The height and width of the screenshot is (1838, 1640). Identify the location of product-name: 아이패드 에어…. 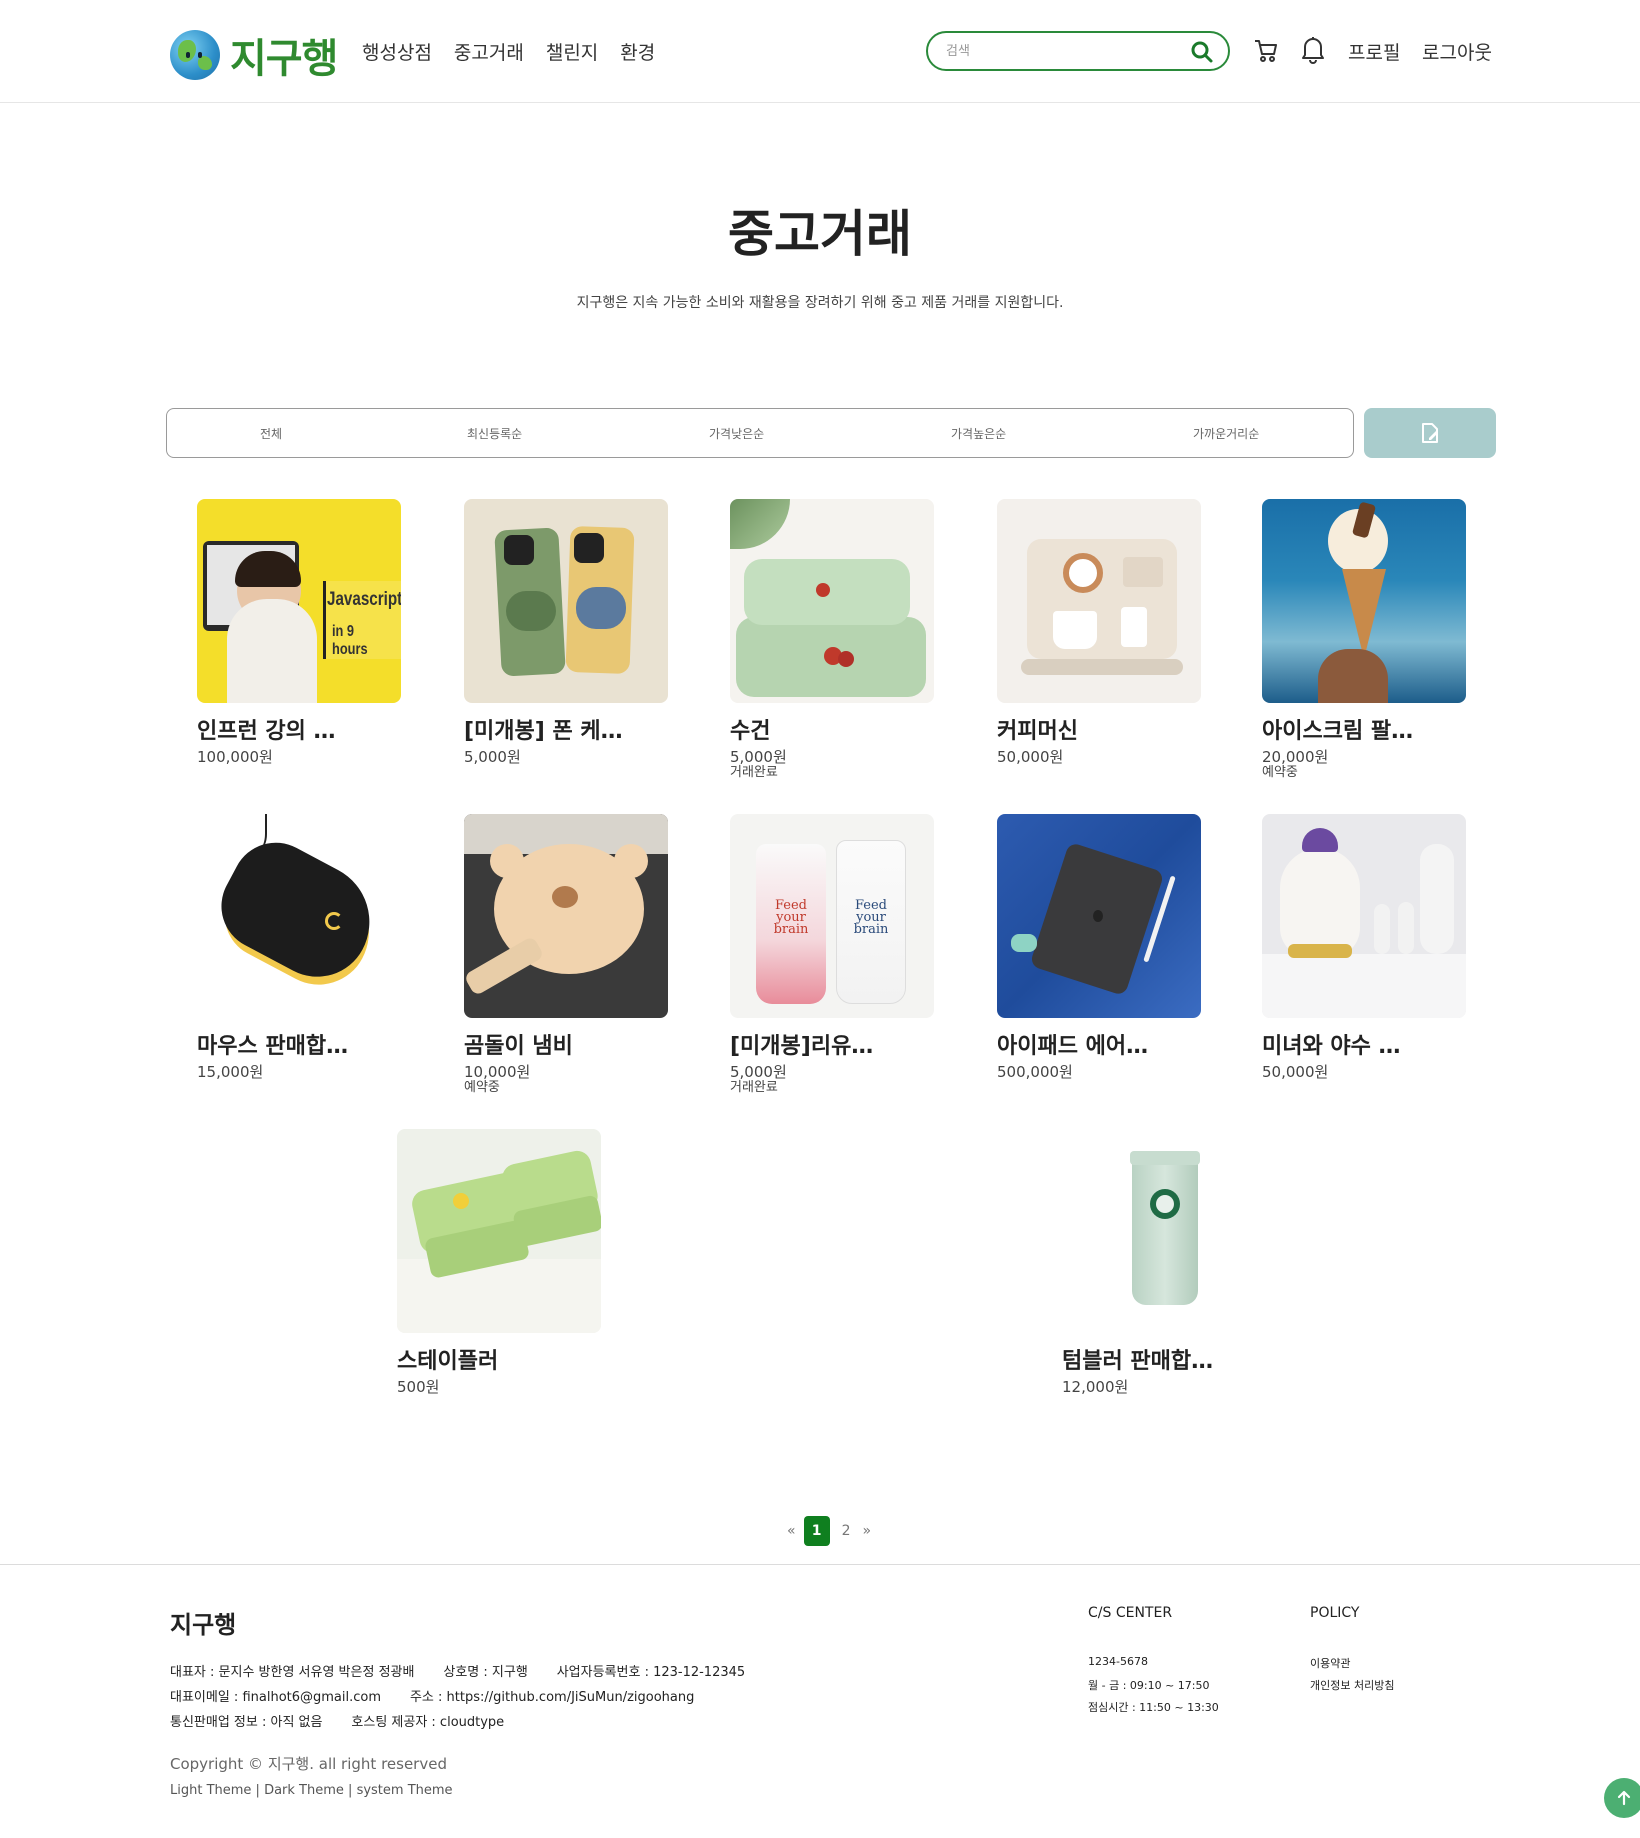
(1073, 1046).